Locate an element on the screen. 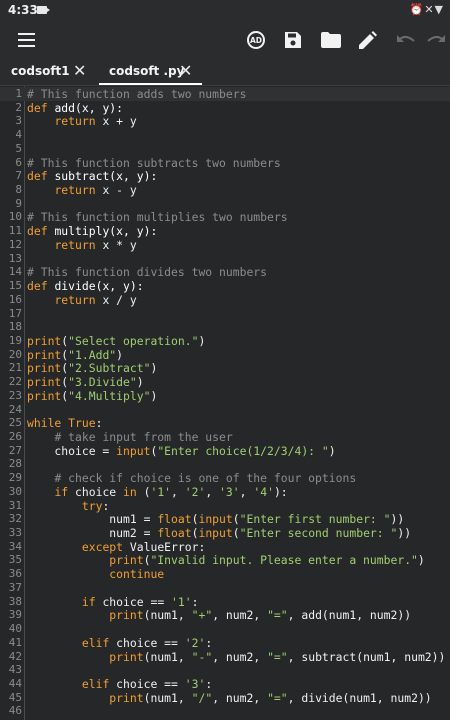  code-token: num2 = is located at coordinates (92, 533).